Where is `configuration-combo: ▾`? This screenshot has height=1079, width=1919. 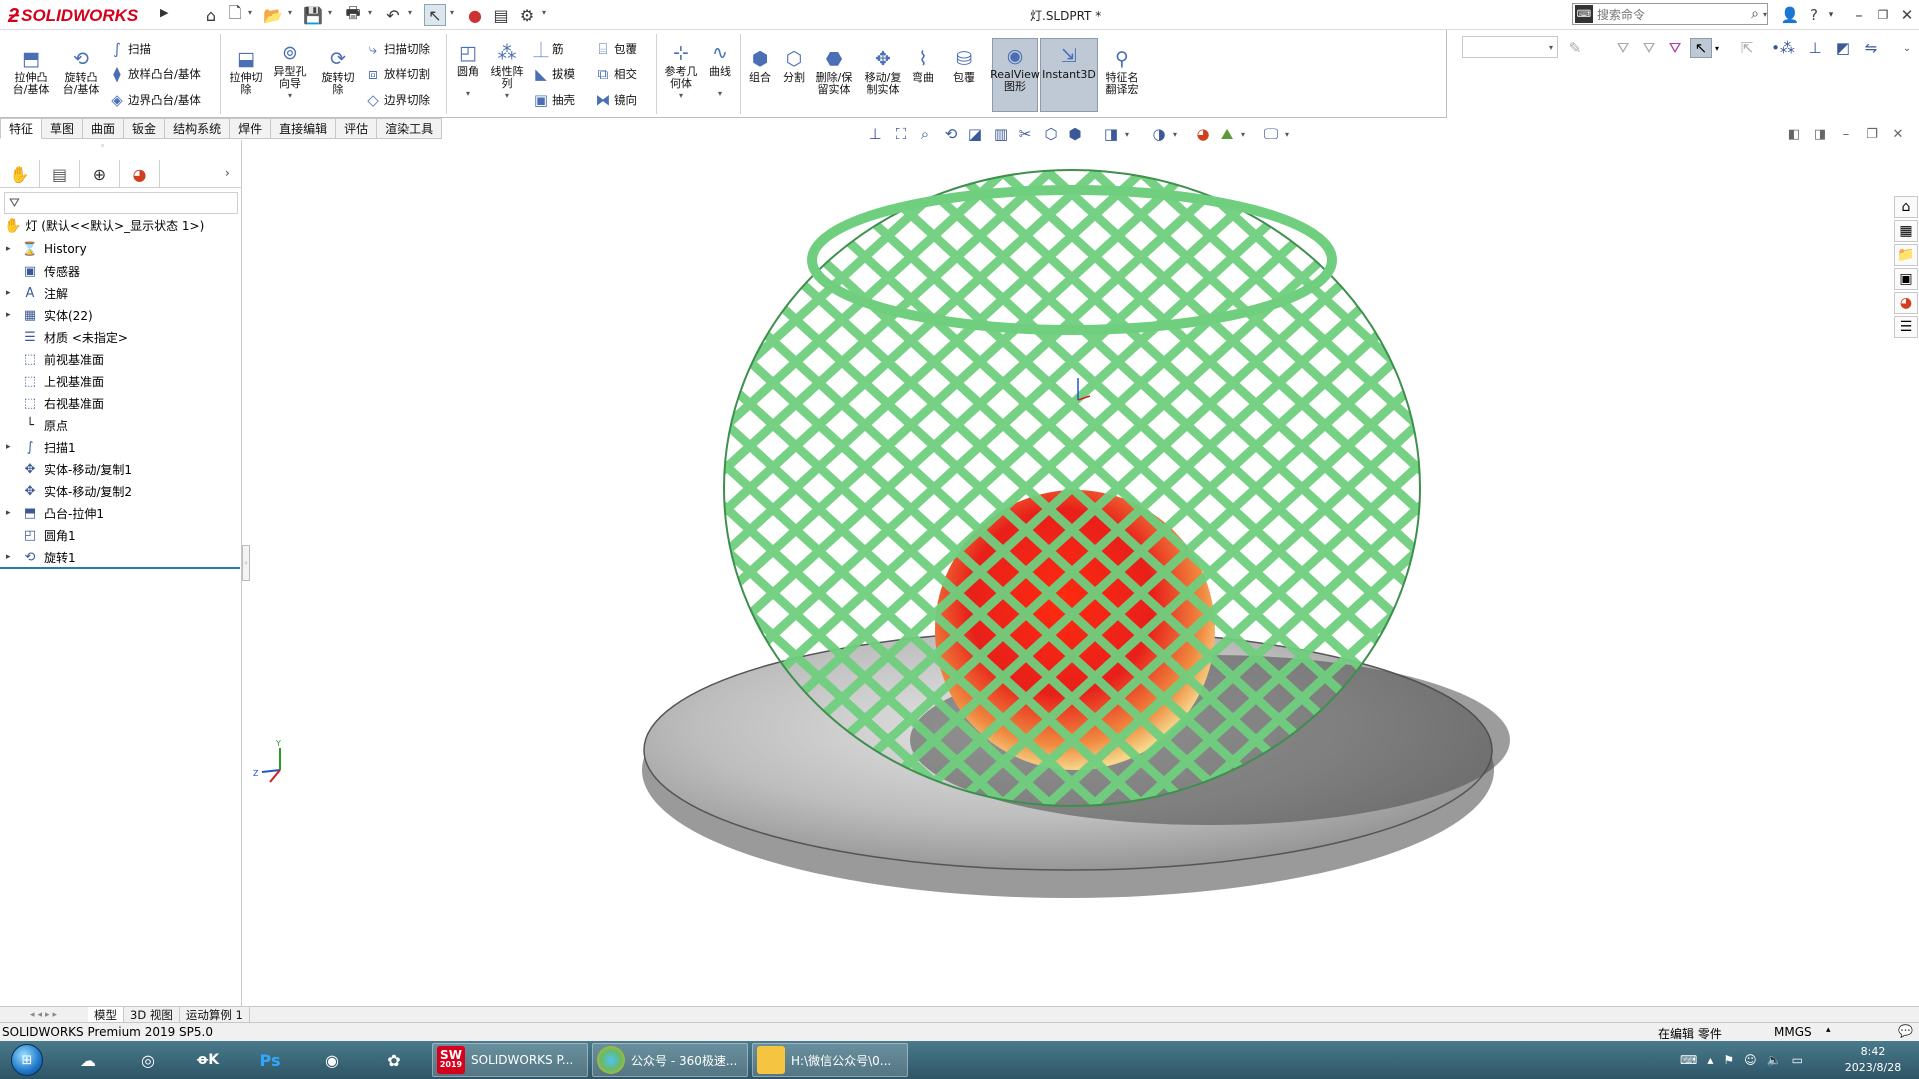
configuration-combo: ▾ is located at coordinates (1510, 47).